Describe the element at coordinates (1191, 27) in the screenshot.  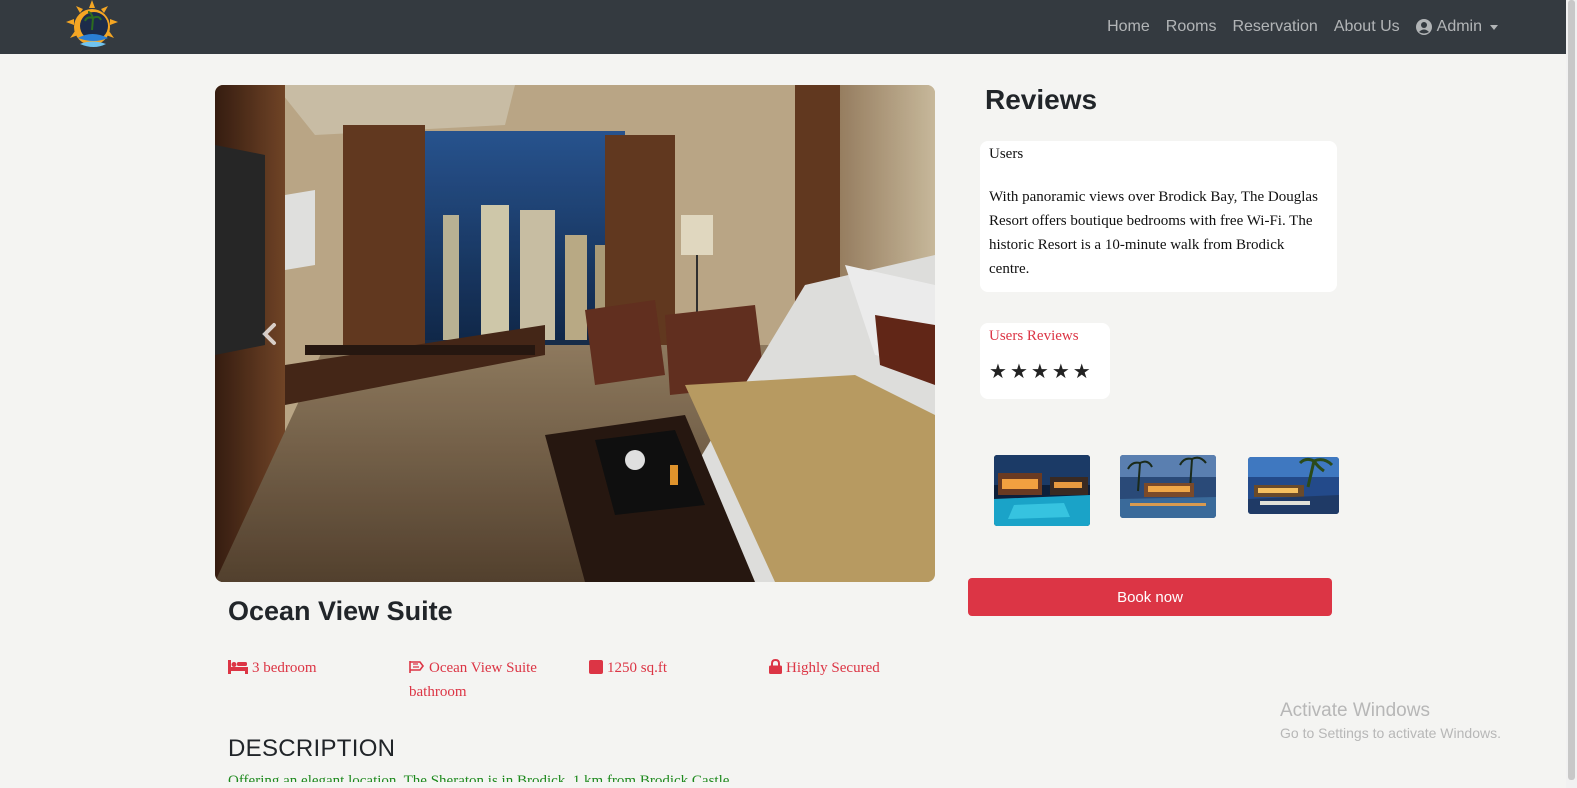
I see `nav-rooms-link: Rooms` at that location.